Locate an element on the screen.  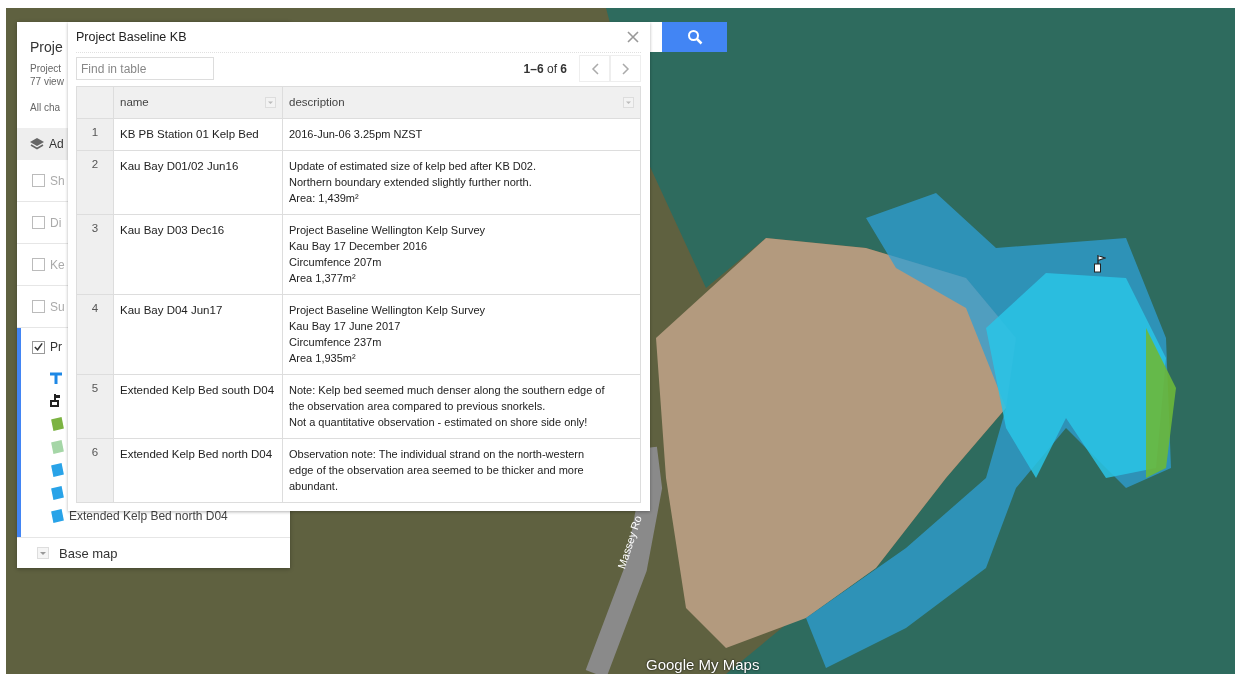
row-number: 5 is located at coordinates (95, 388).